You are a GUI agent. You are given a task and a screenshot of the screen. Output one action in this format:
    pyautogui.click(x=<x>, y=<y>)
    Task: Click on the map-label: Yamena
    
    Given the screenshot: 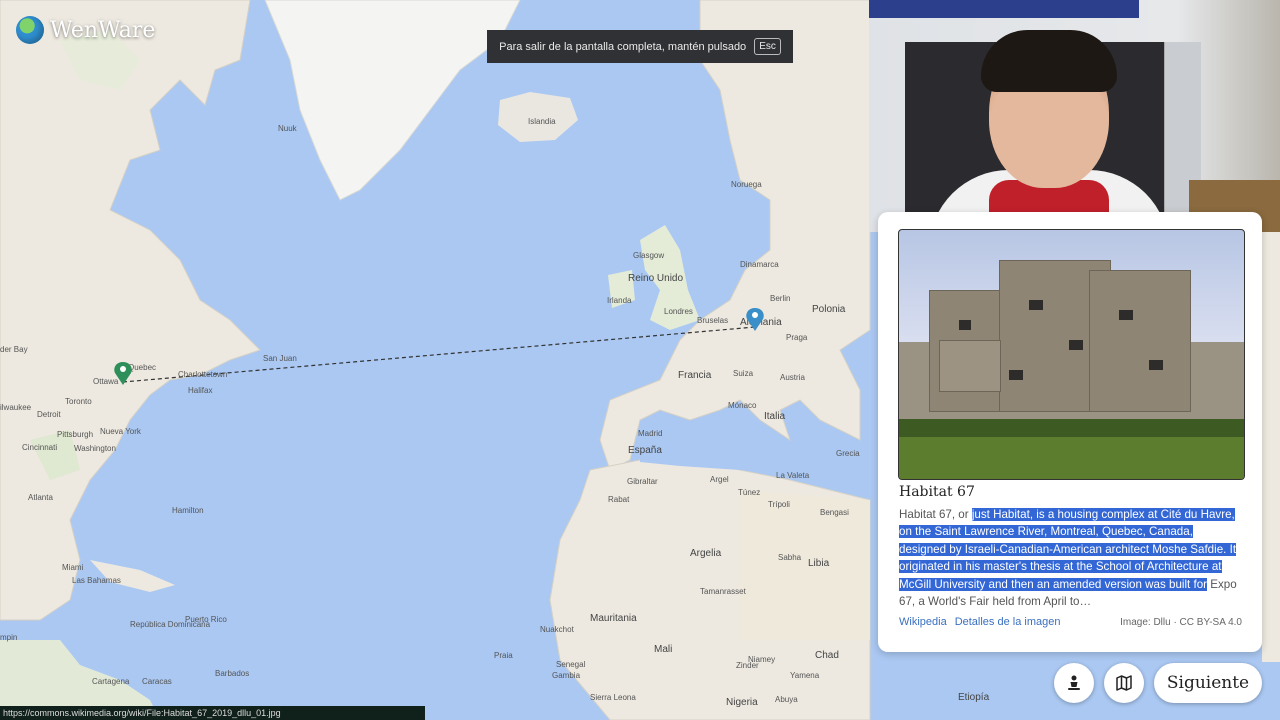 What is the action you would take?
    pyautogui.click(x=805, y=675)
    